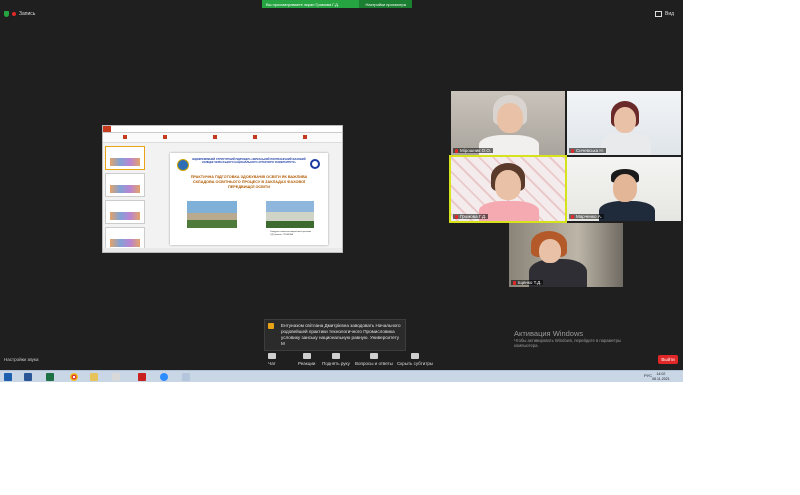  What do you see at coordinates (272, 359) in the screenshot?
I see `chat-button: Чат` at bounding box center [272, 359].